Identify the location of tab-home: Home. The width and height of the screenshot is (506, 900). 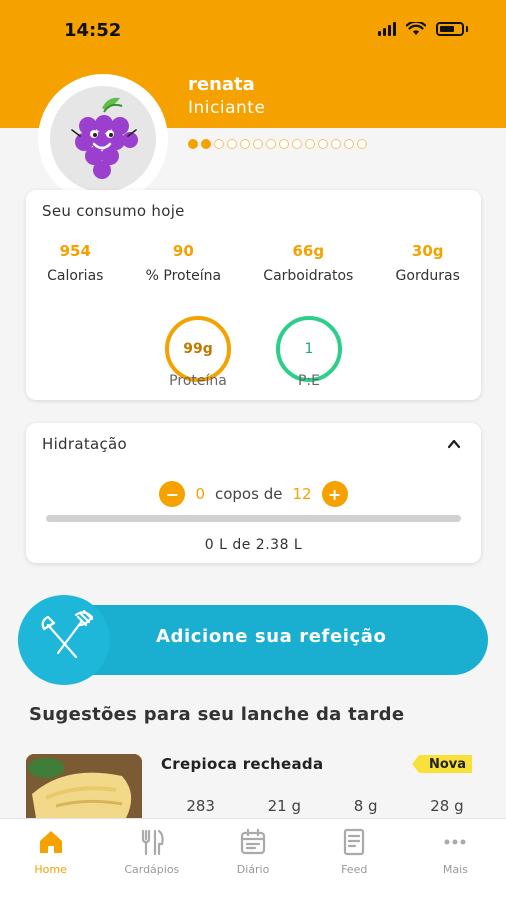
(50, 859).